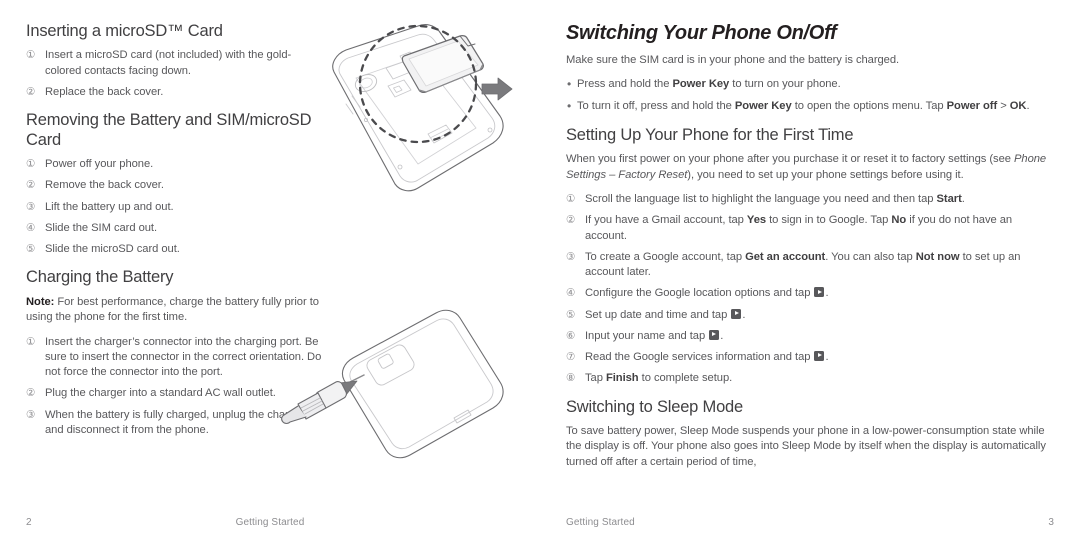  What do you see at coordinates (99, 164) in the screenshot?
I see `step-text: Power off your phone.` at bounding box center [99, 164].